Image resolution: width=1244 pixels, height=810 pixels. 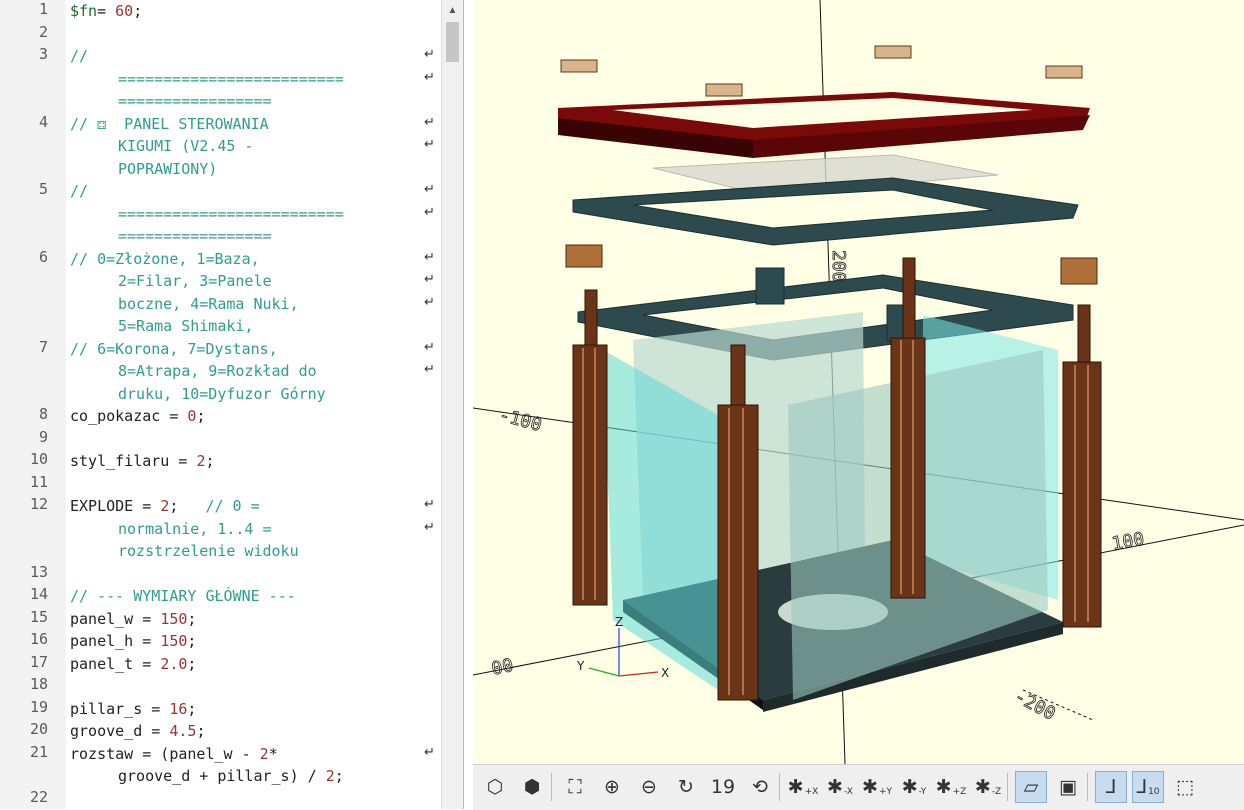 What do you see at coordinates (115, 641) in the screenshot?
I see `code-token: panel_h =` at bounding box center [115, 641].